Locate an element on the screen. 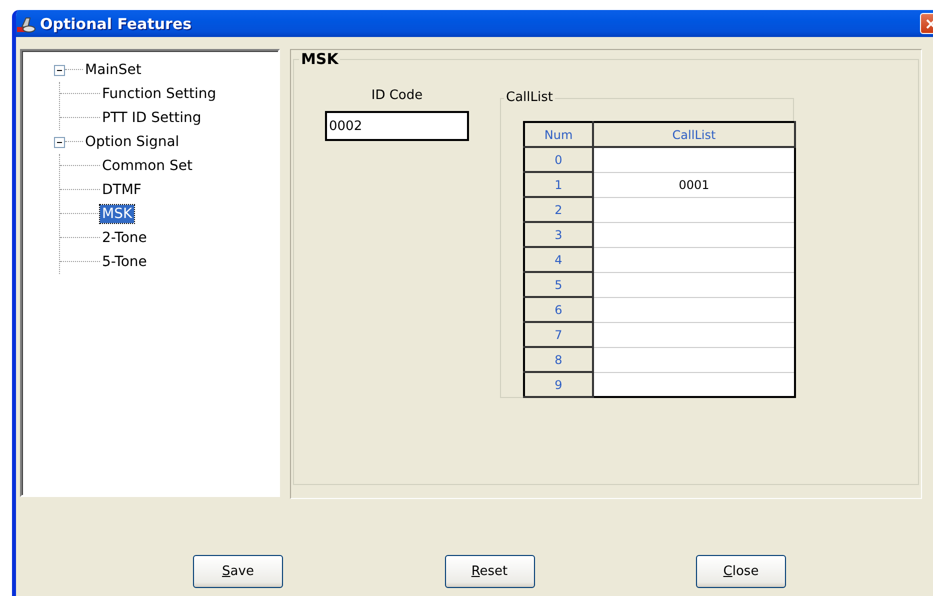 This screenshot has height=596, width=933. row-header: 2 is located at coordinates (558, 209).